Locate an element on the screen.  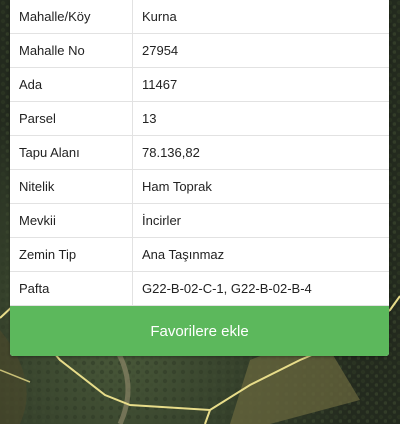
row-value: Kurna is located at coordinates (159, 16).